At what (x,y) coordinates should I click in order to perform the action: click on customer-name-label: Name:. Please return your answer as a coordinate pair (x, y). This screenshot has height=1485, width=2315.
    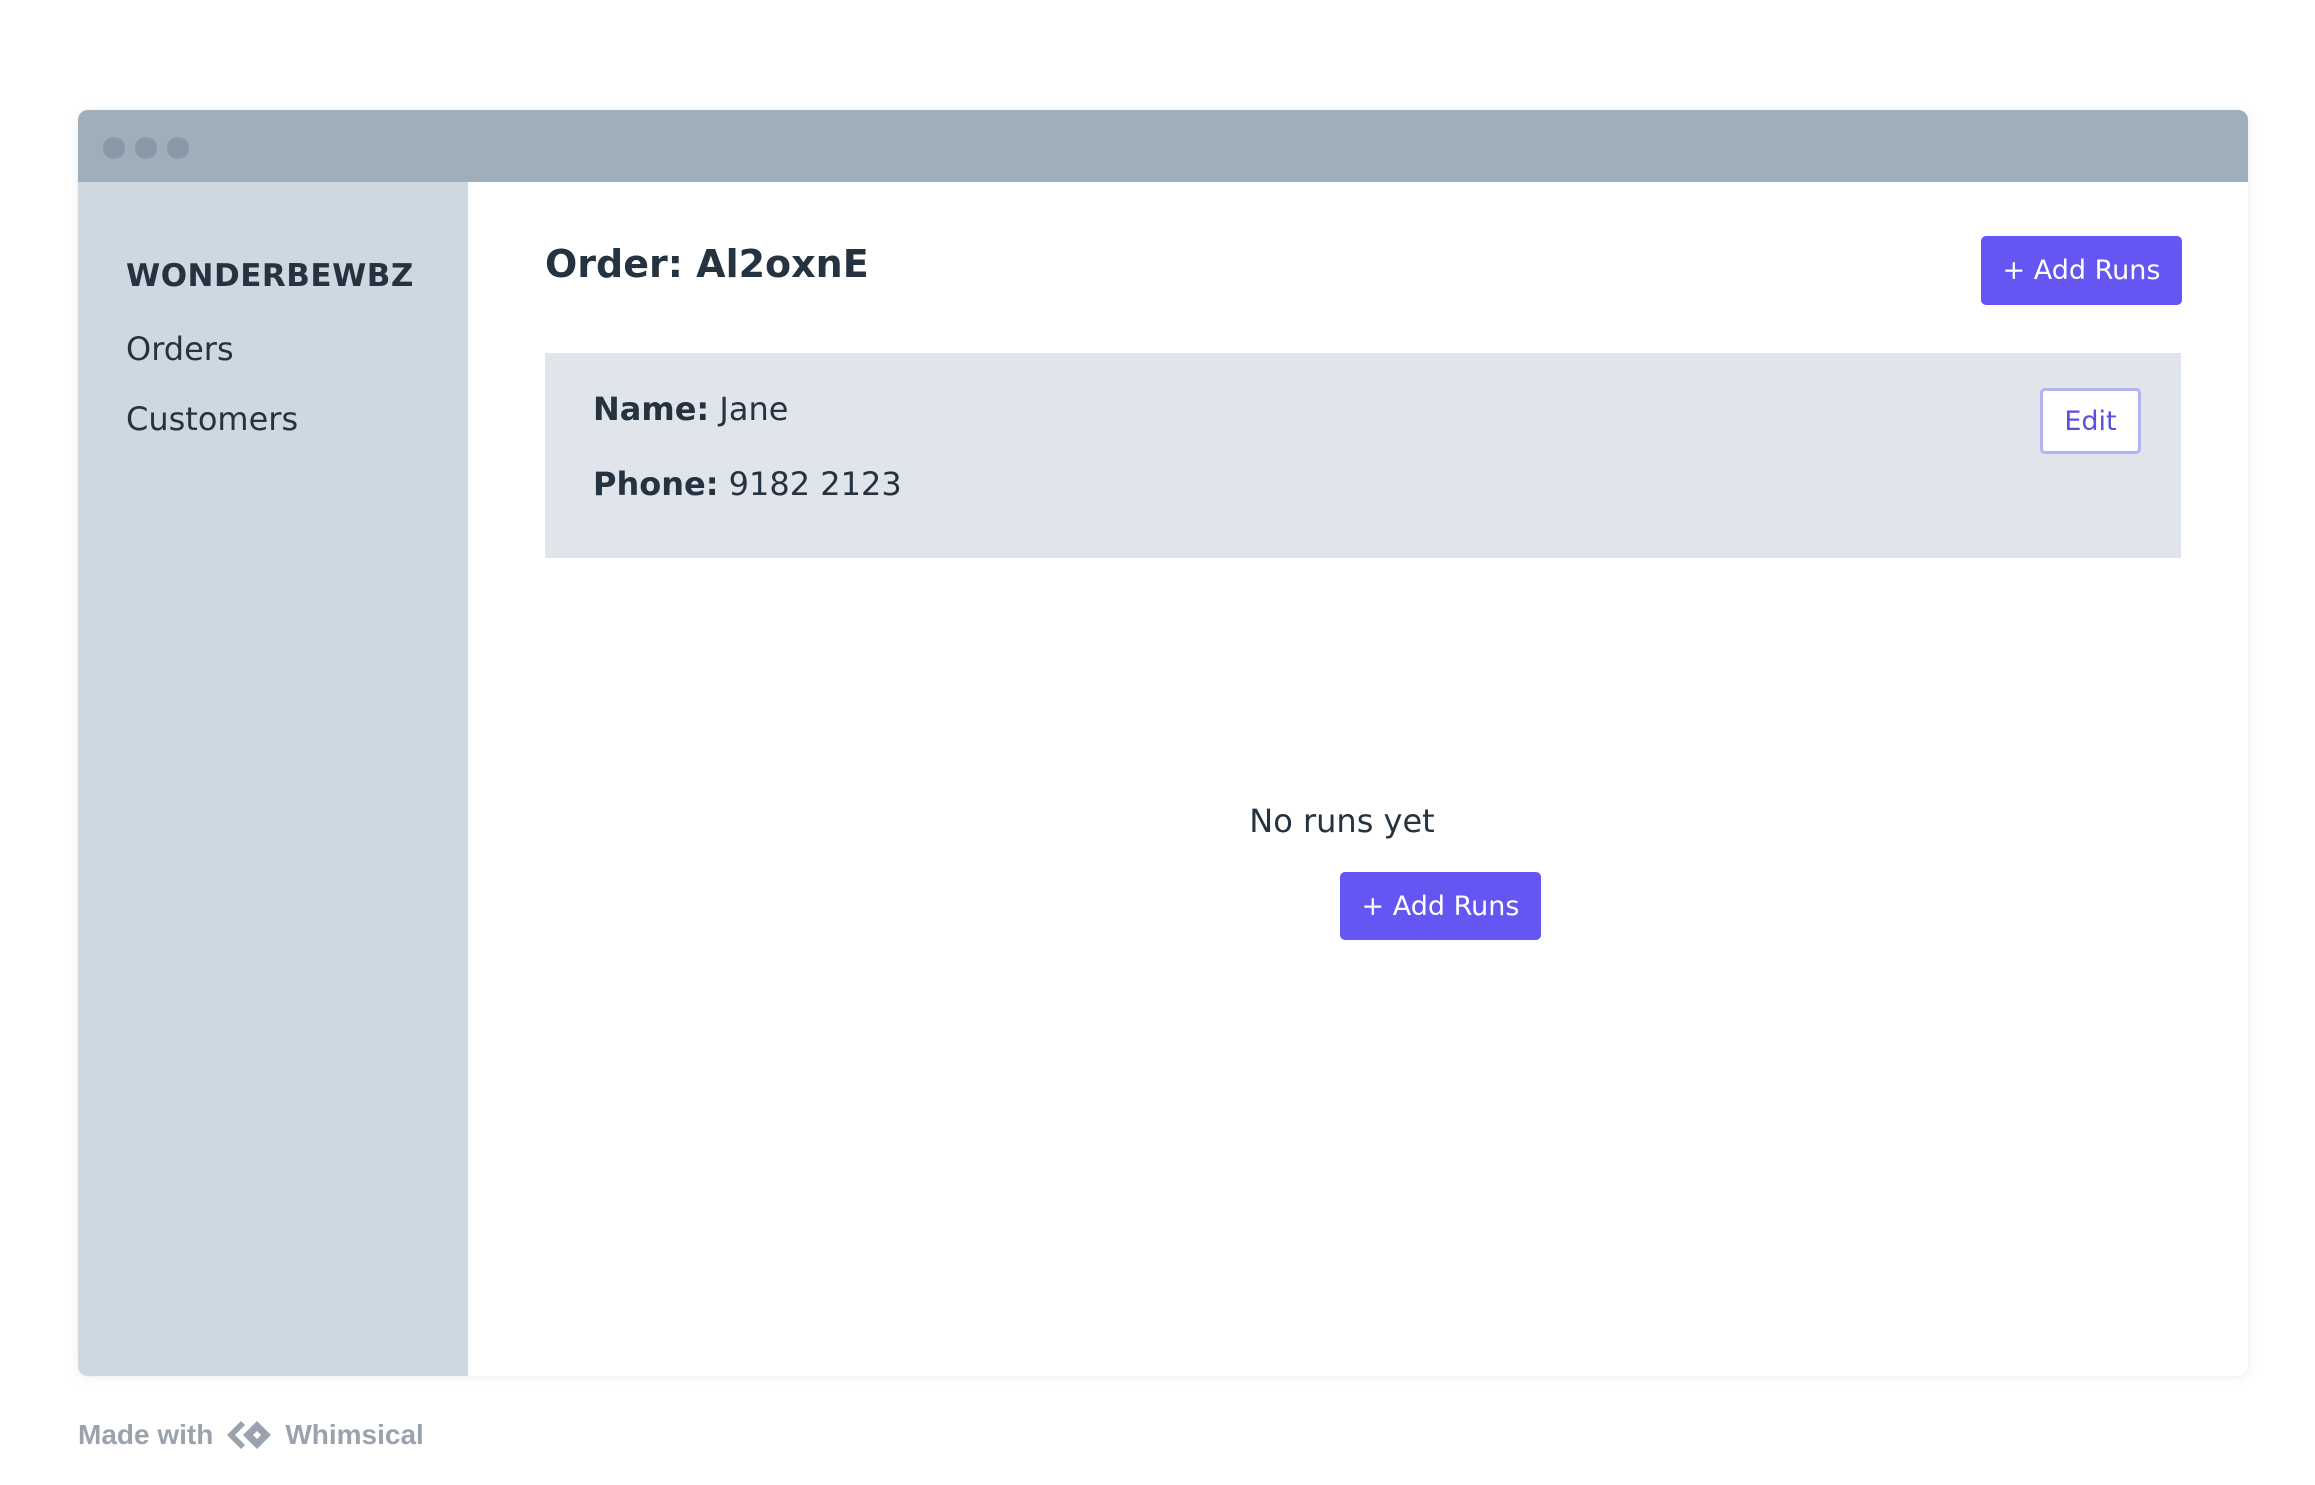
    Looking at the image, I should click on (651, 409).